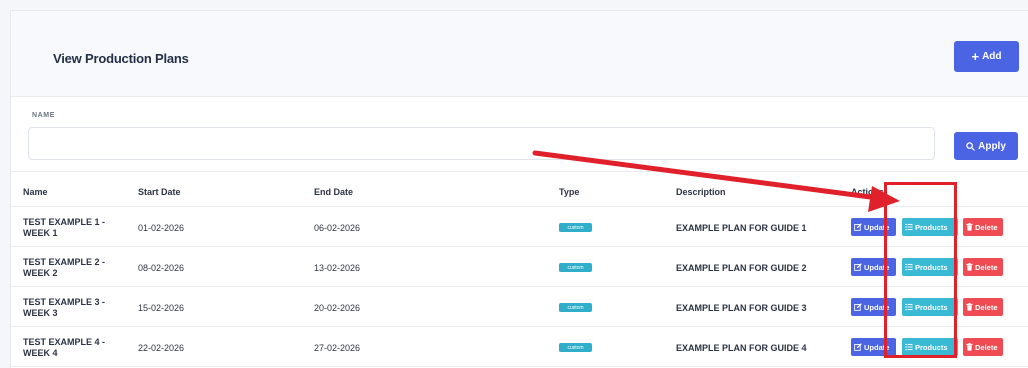 The height and width of the screenshot is (368, 1028). What do you see at coordinates (337, 308) in the screenshot?
I see `row-end-date: 20-02-2026` at bounding box center [337, 308].